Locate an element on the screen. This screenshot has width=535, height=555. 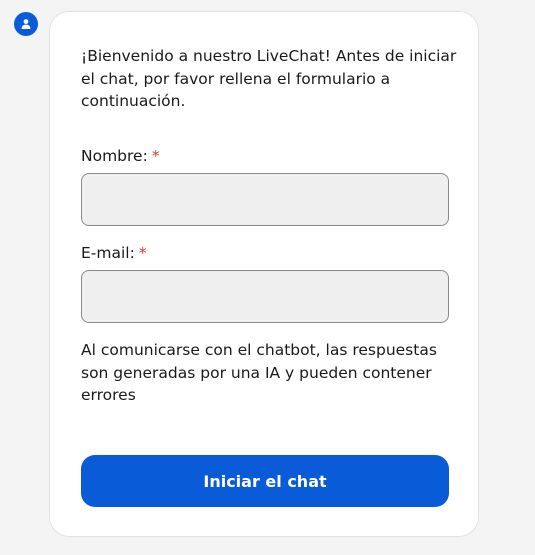
name-label: Nombre: * is located at coordinates (120, 156).